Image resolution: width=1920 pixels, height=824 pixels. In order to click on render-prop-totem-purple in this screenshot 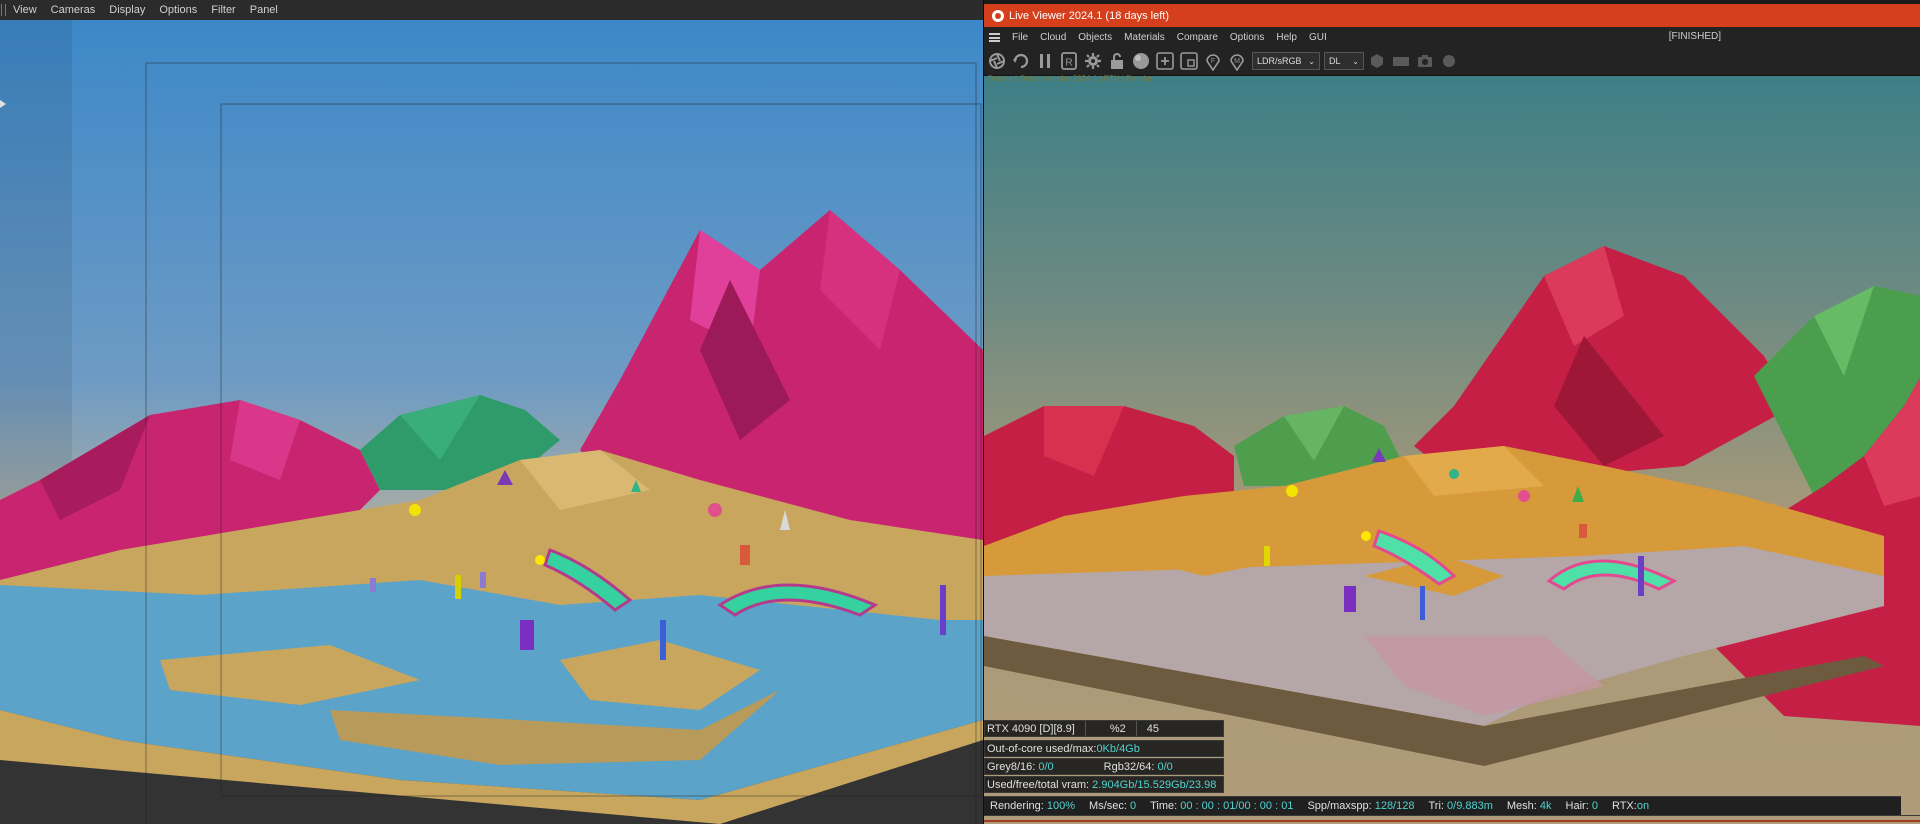, I will do `click(1641, 576)`.